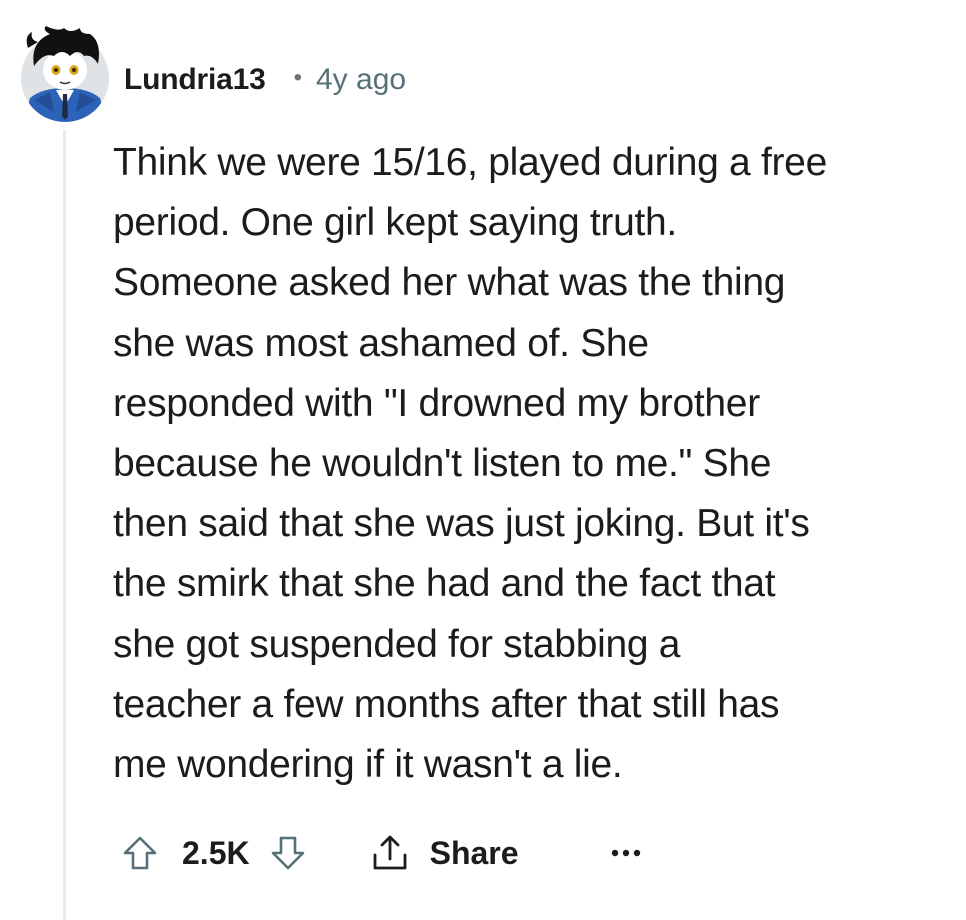 Image resolution: width=966 pixels, height=920 pixels. I want to click on share-button: Share, so click(444, 853).